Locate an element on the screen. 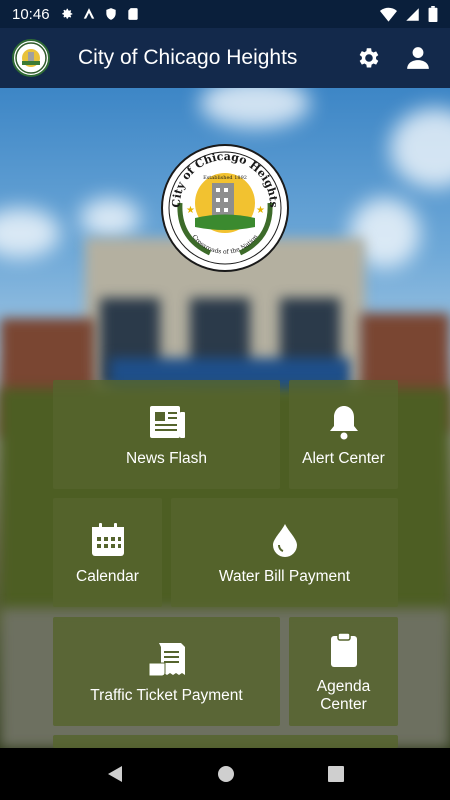 This screenshot has height=800, width=450. app-logo is located at coordinates (31, 58).